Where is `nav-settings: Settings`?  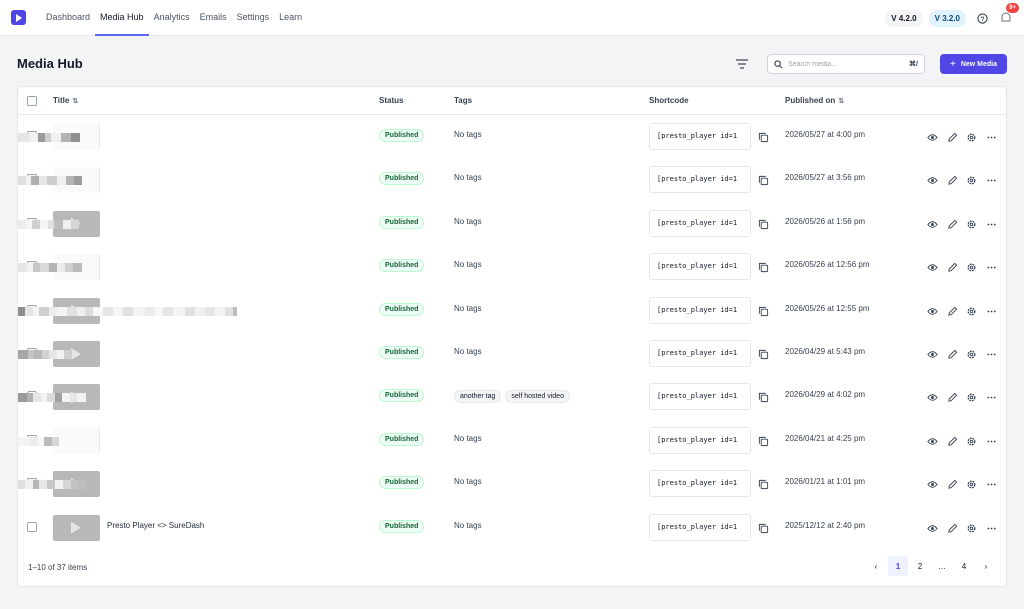 nav-settings: Settings is located at coordinates (253, 18).